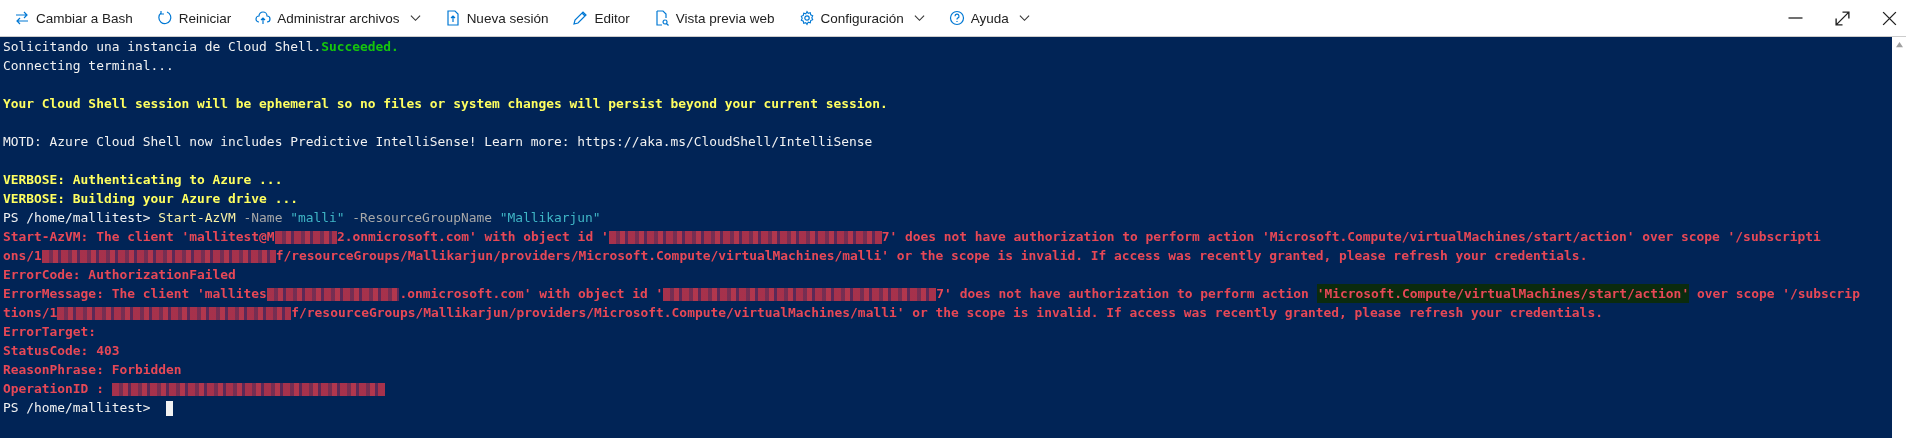 The image size is (1906, 438). I want to click on string-text: "malli", so click(317, 217).